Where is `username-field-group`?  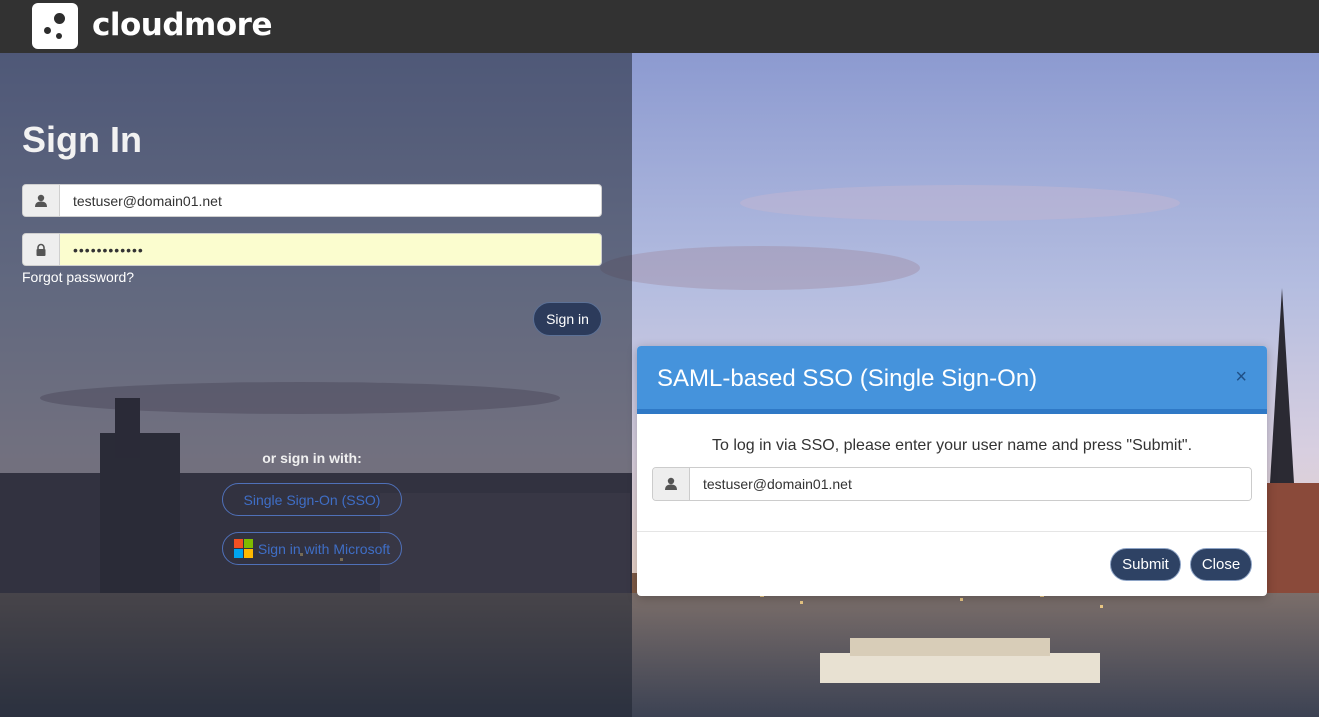 username-field-group is located at coordinates (312, 200).